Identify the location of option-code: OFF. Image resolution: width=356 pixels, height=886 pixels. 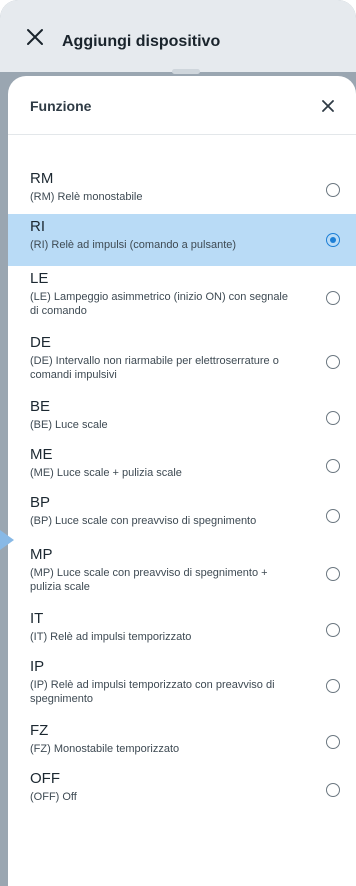
(45, 778).